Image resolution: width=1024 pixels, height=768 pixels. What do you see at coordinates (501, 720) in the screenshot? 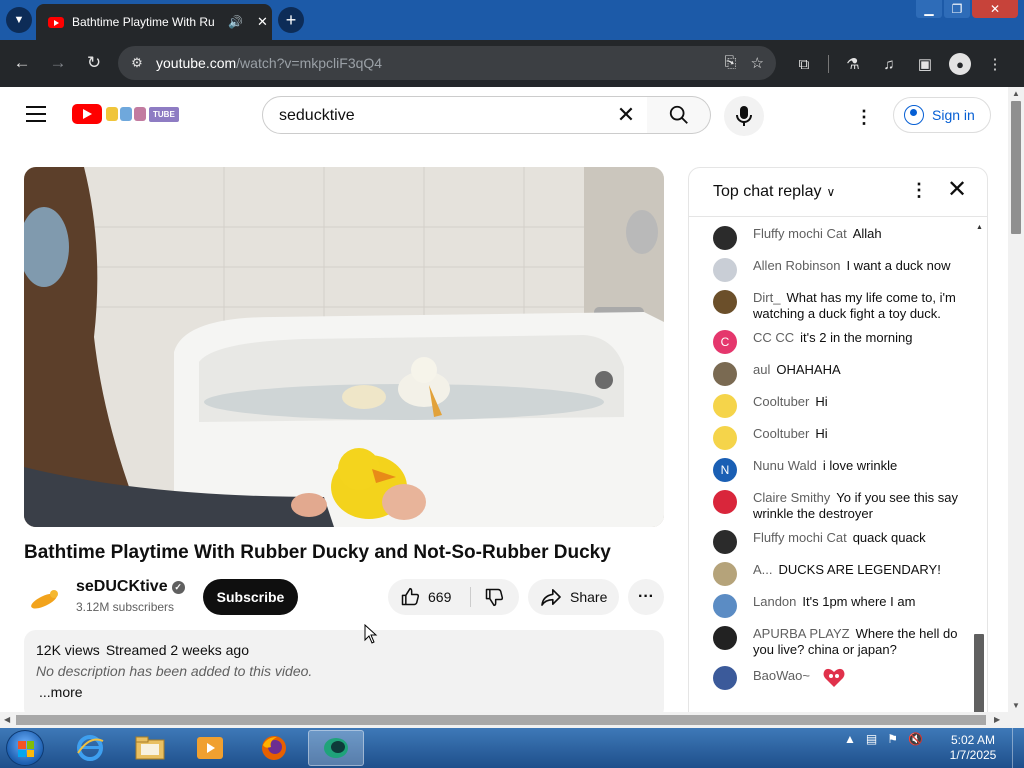
I see `horizontal-scroll-thumb` at bounding box center [501, 720].